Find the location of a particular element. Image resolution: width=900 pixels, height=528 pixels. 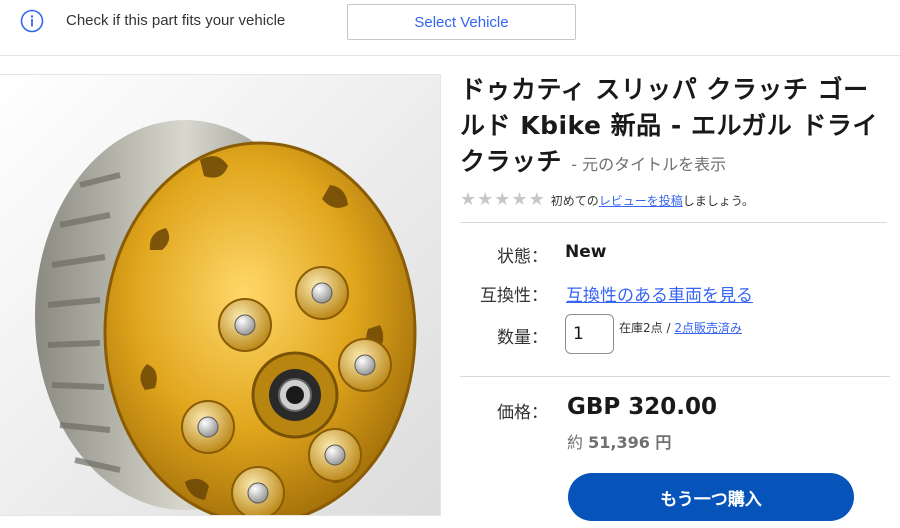

price-label: 価格： is located at coordinates (522, 413).